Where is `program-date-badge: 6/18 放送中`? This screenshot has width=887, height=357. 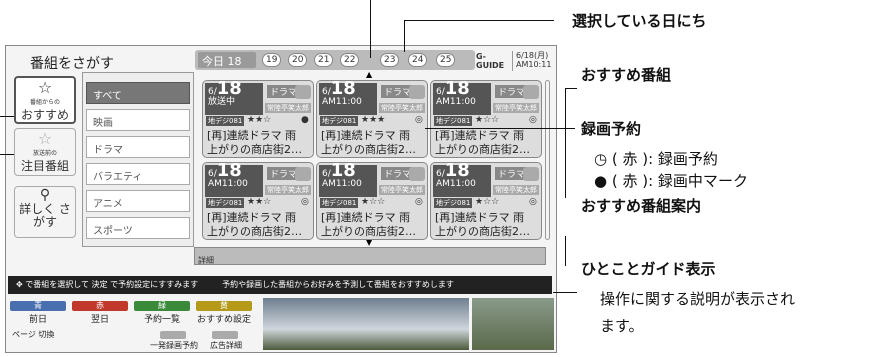
program-date-badge: 6/18 放送中 is located at coordinates (234, 97).